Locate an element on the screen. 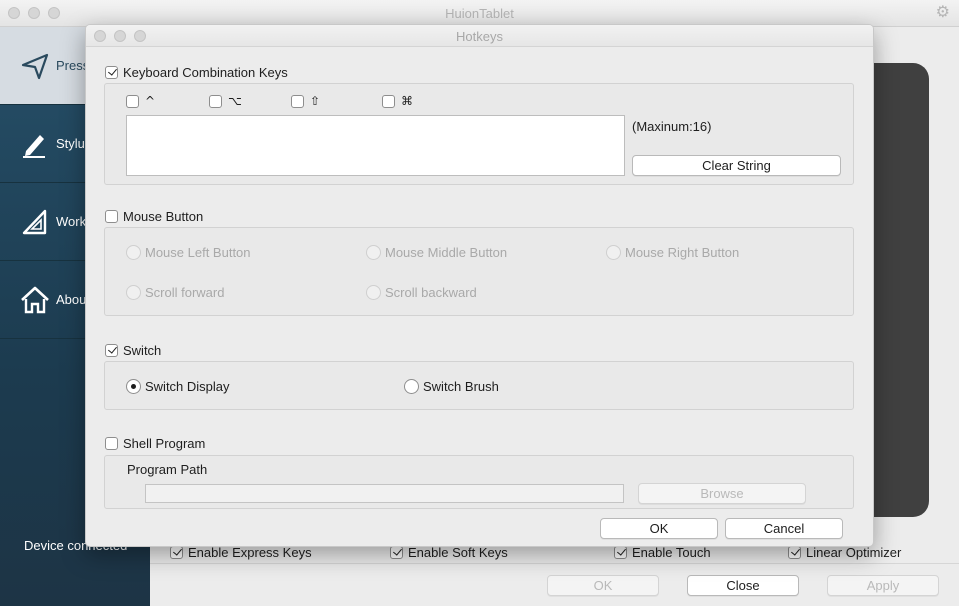  set-square-icon is located at coordinates (34, 222).